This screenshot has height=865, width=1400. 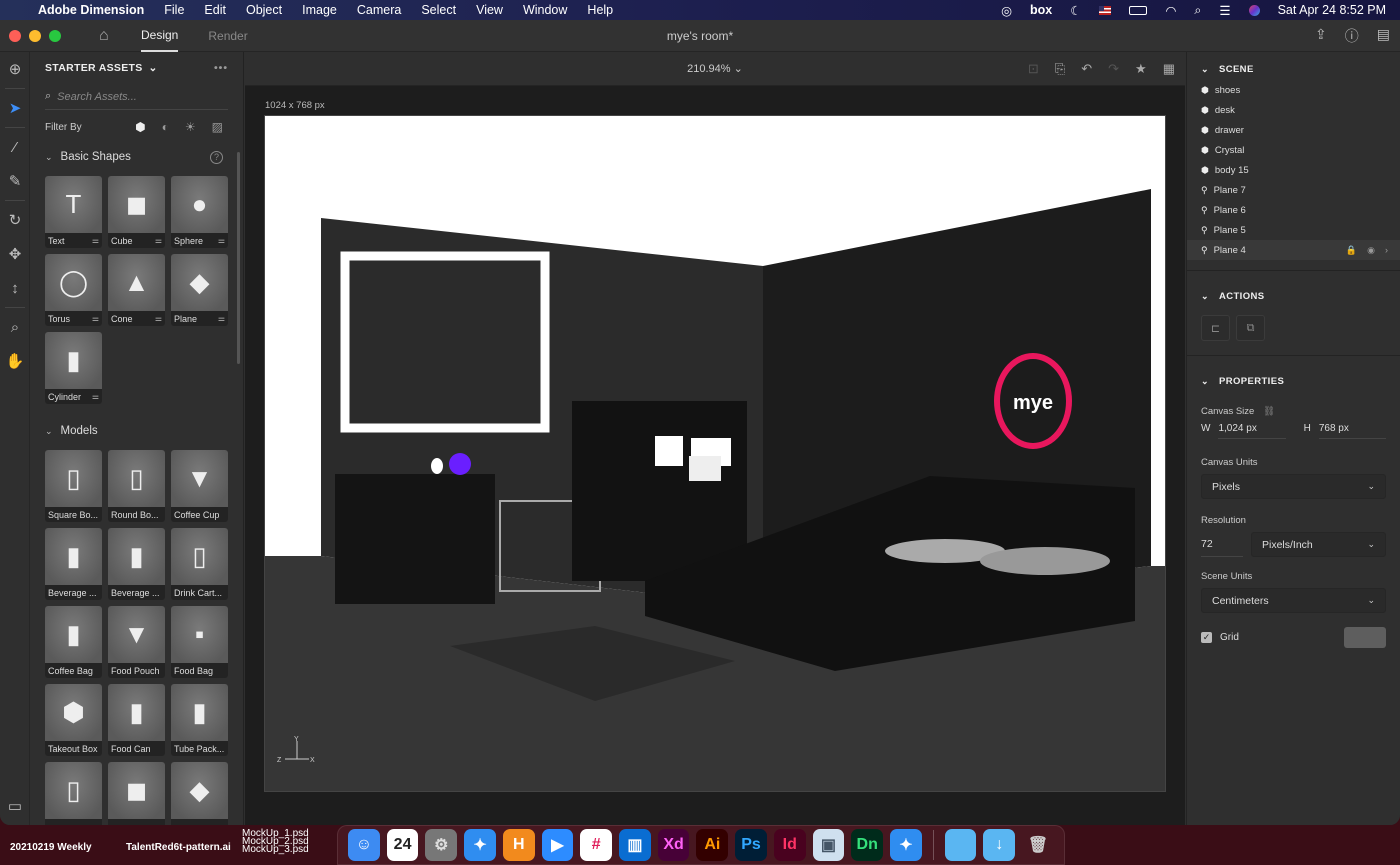 What do you see at coordinates (1254, 10) in the screenshot?
I see `siri-icon` at bounding box center [1254, 10].